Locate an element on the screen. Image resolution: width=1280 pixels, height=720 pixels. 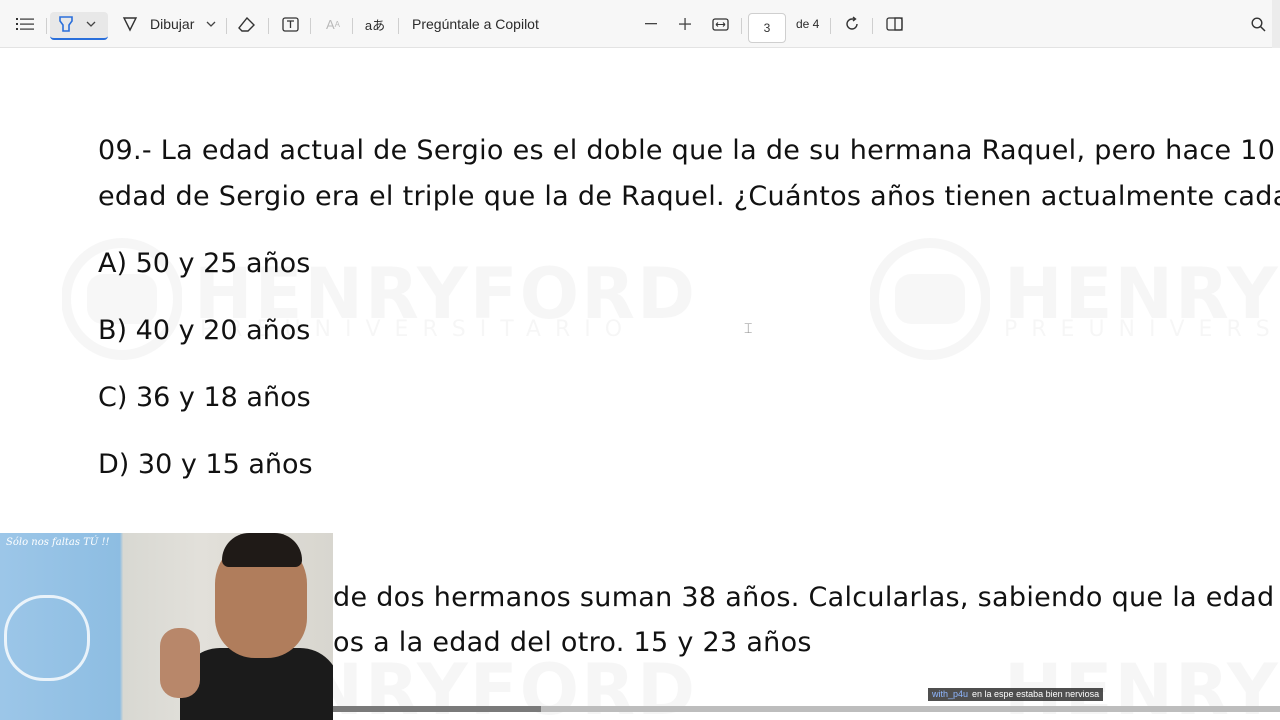
fit-width-icon is located at coordinates (720, 24).